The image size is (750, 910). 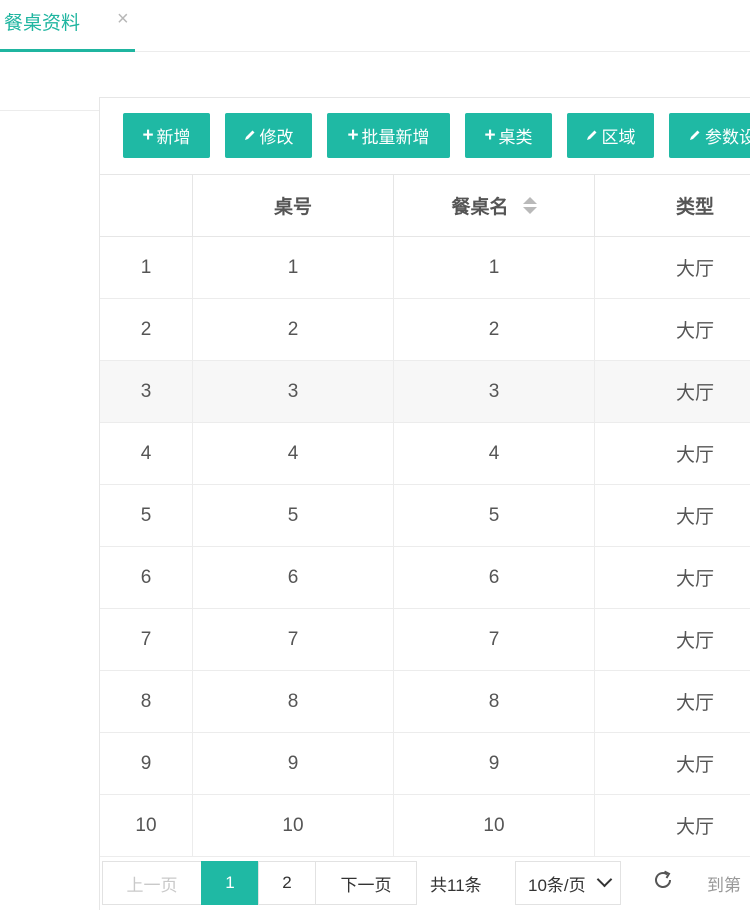 I want to click on cell-table-no: 5, so click(x=293, y=515).